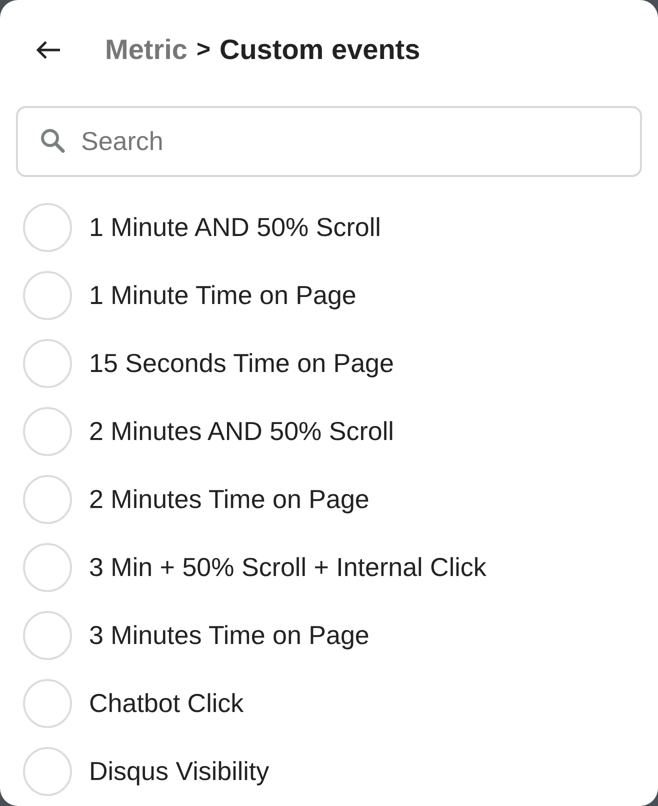 The image size is (658, 806). What do you see at coordinates (329, 141) in the screenshot?
I see `search-field: Search` at bounding box center [329, 141].